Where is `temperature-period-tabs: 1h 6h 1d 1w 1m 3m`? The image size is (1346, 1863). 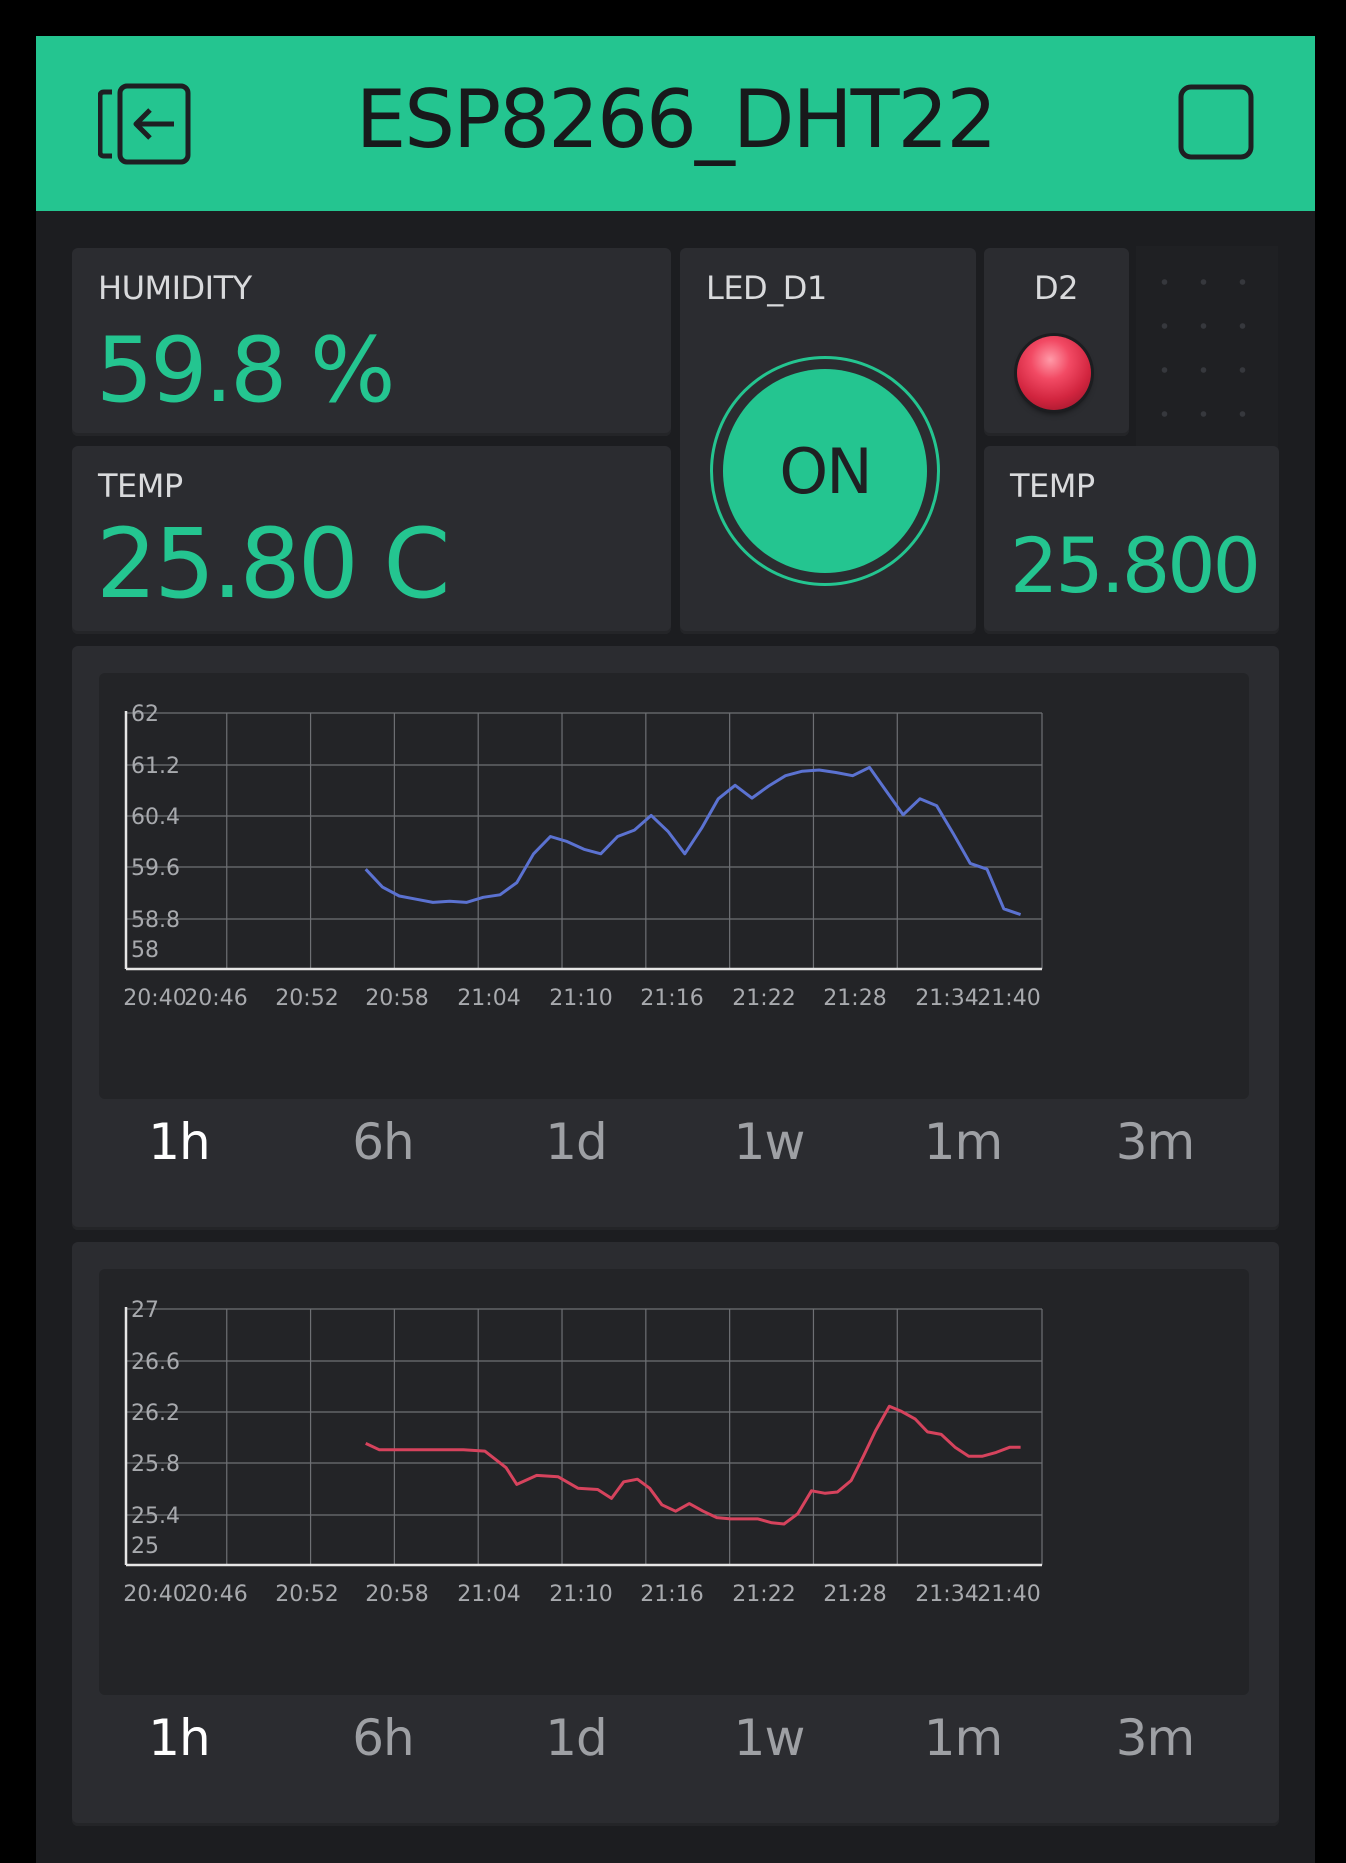
temperature-period-tabs: 1h 6h 1d 1w 1m 3m is located at coordinates (675, 1738).